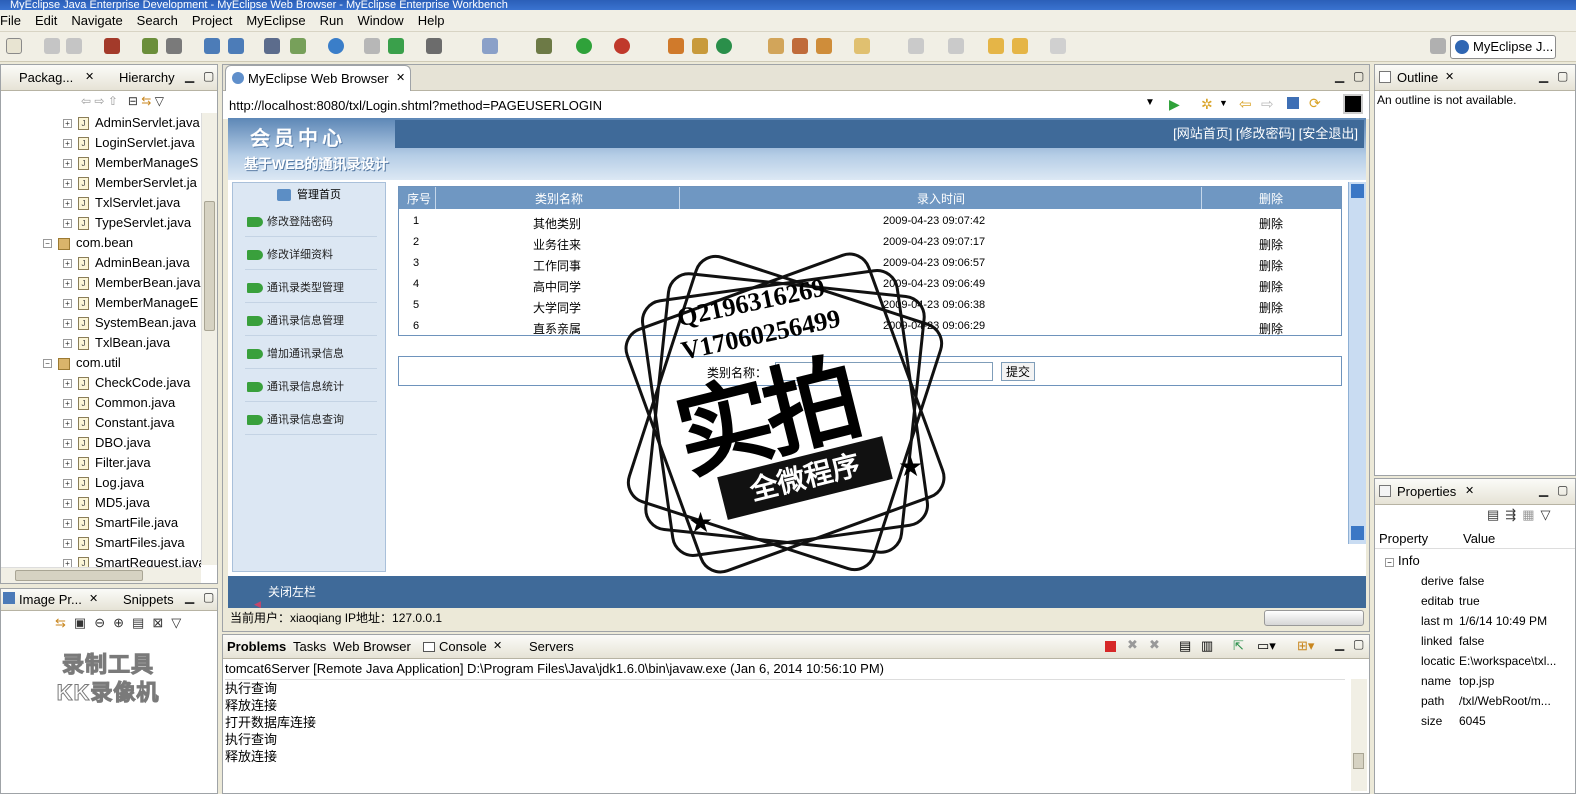 The width and height of the screenshot is (1576, 794). What do you see at coordinates (212, 46) in the screenshot?
I see `server-icon` at bounding box center [212, 46].